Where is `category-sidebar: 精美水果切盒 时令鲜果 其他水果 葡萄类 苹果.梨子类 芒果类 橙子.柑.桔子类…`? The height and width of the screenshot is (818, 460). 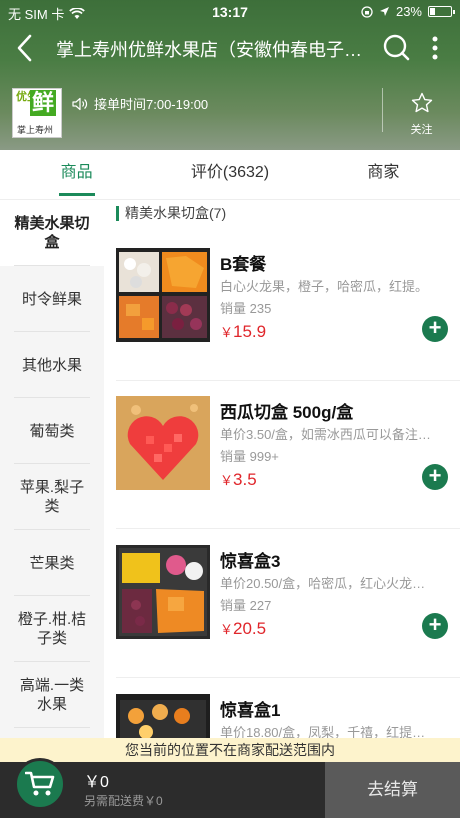
category-sidebar: 精美水果切盒 时令鲜果 其他水果 葡萄类 苹果.梨子类 芒果类 橙子.柑.桔子类… is located at coordinates (52, 469).